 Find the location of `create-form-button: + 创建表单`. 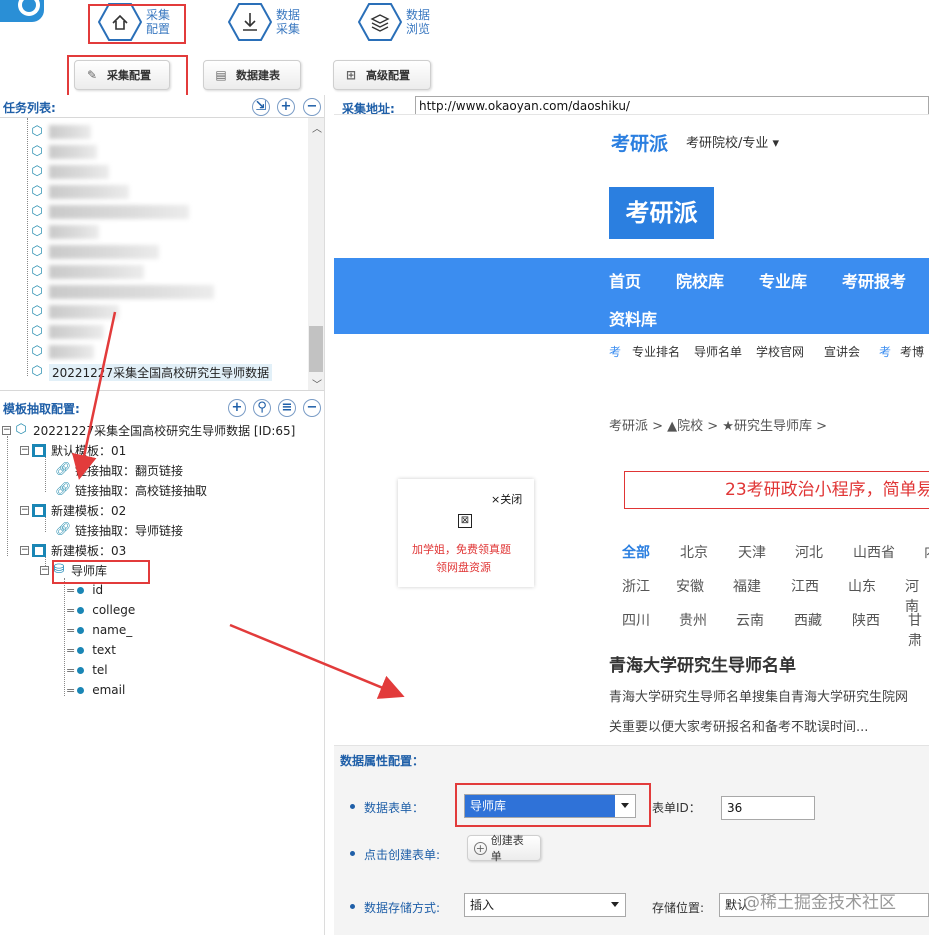

create-form-button: + 创建表单 is located at coordinates (504, 848).